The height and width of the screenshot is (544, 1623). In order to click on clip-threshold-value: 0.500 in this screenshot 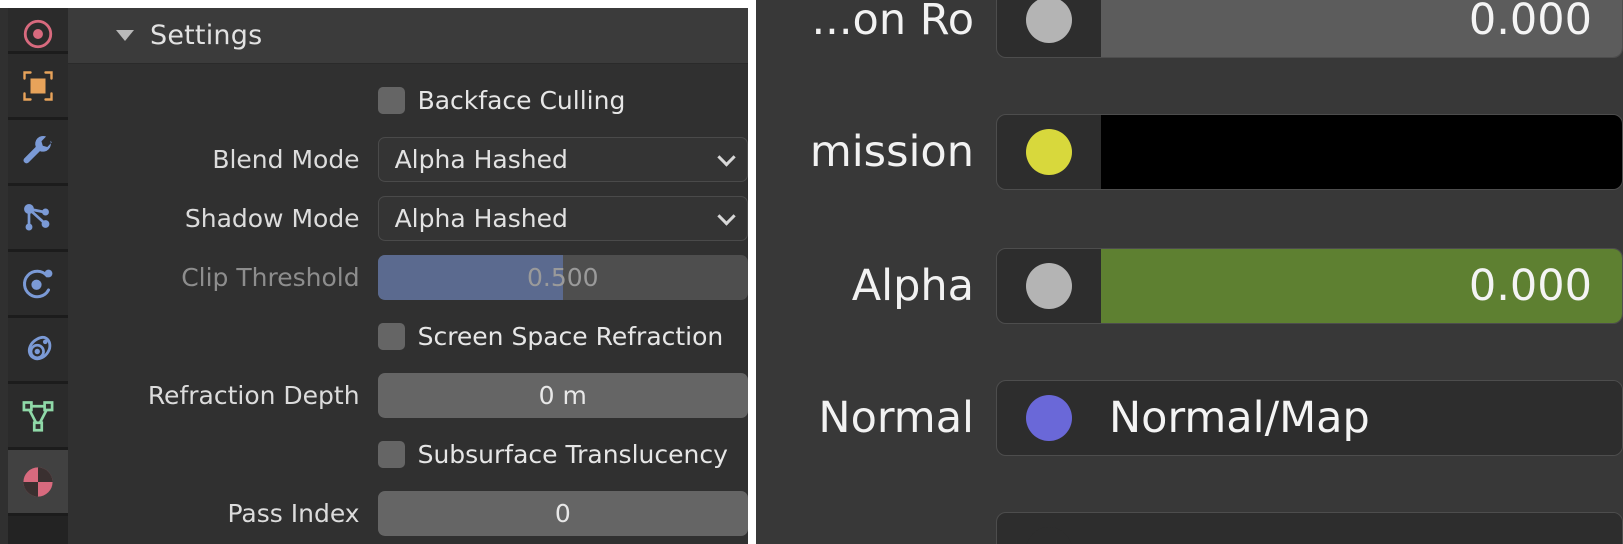, I will do `click(563, 277)`.